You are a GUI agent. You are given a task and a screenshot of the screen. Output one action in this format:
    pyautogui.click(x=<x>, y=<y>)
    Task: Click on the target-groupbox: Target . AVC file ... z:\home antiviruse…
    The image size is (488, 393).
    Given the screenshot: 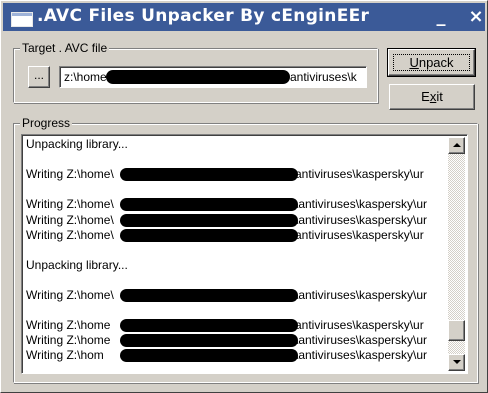 What is the action you would take?
    pyautogui.click(x=195, y=72)
    